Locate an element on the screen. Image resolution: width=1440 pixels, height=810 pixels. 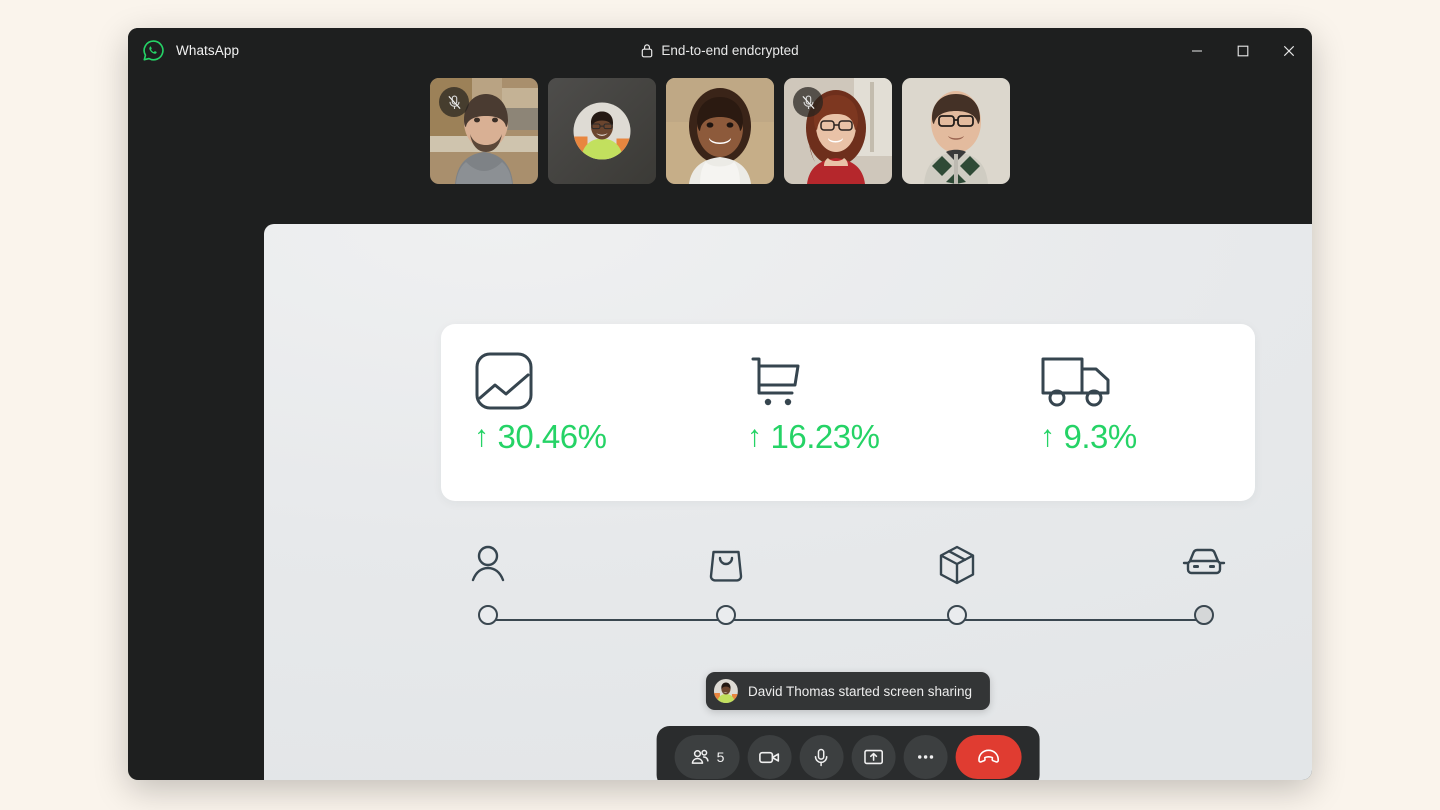
lock-icon is located at coordinates (647, 50).